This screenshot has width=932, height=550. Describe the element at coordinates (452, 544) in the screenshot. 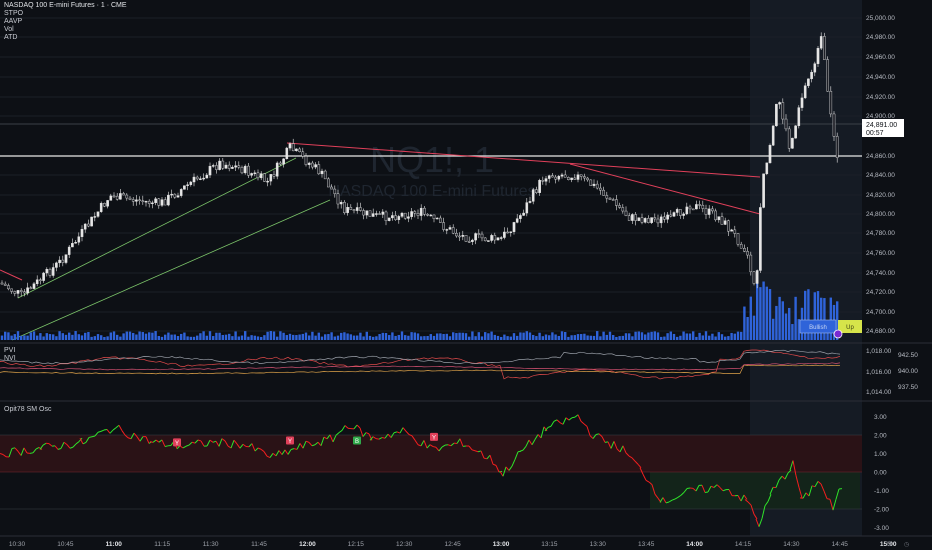

I see `time-tick: 12:45` at that location.